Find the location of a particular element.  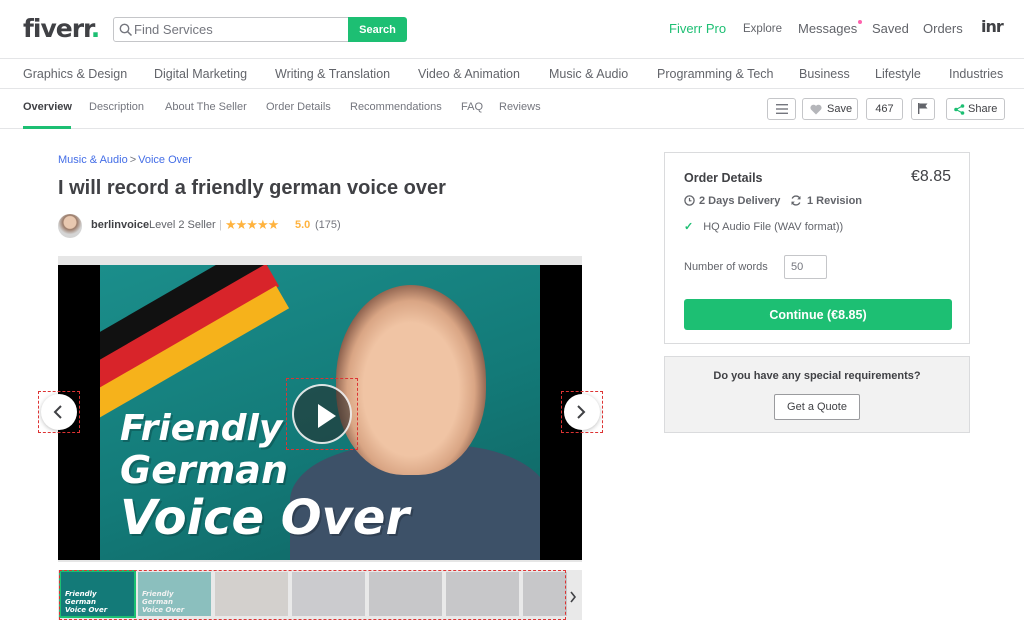

nav-fiverr-pro: Fiverr Pro is located at coordinates (697, 28).